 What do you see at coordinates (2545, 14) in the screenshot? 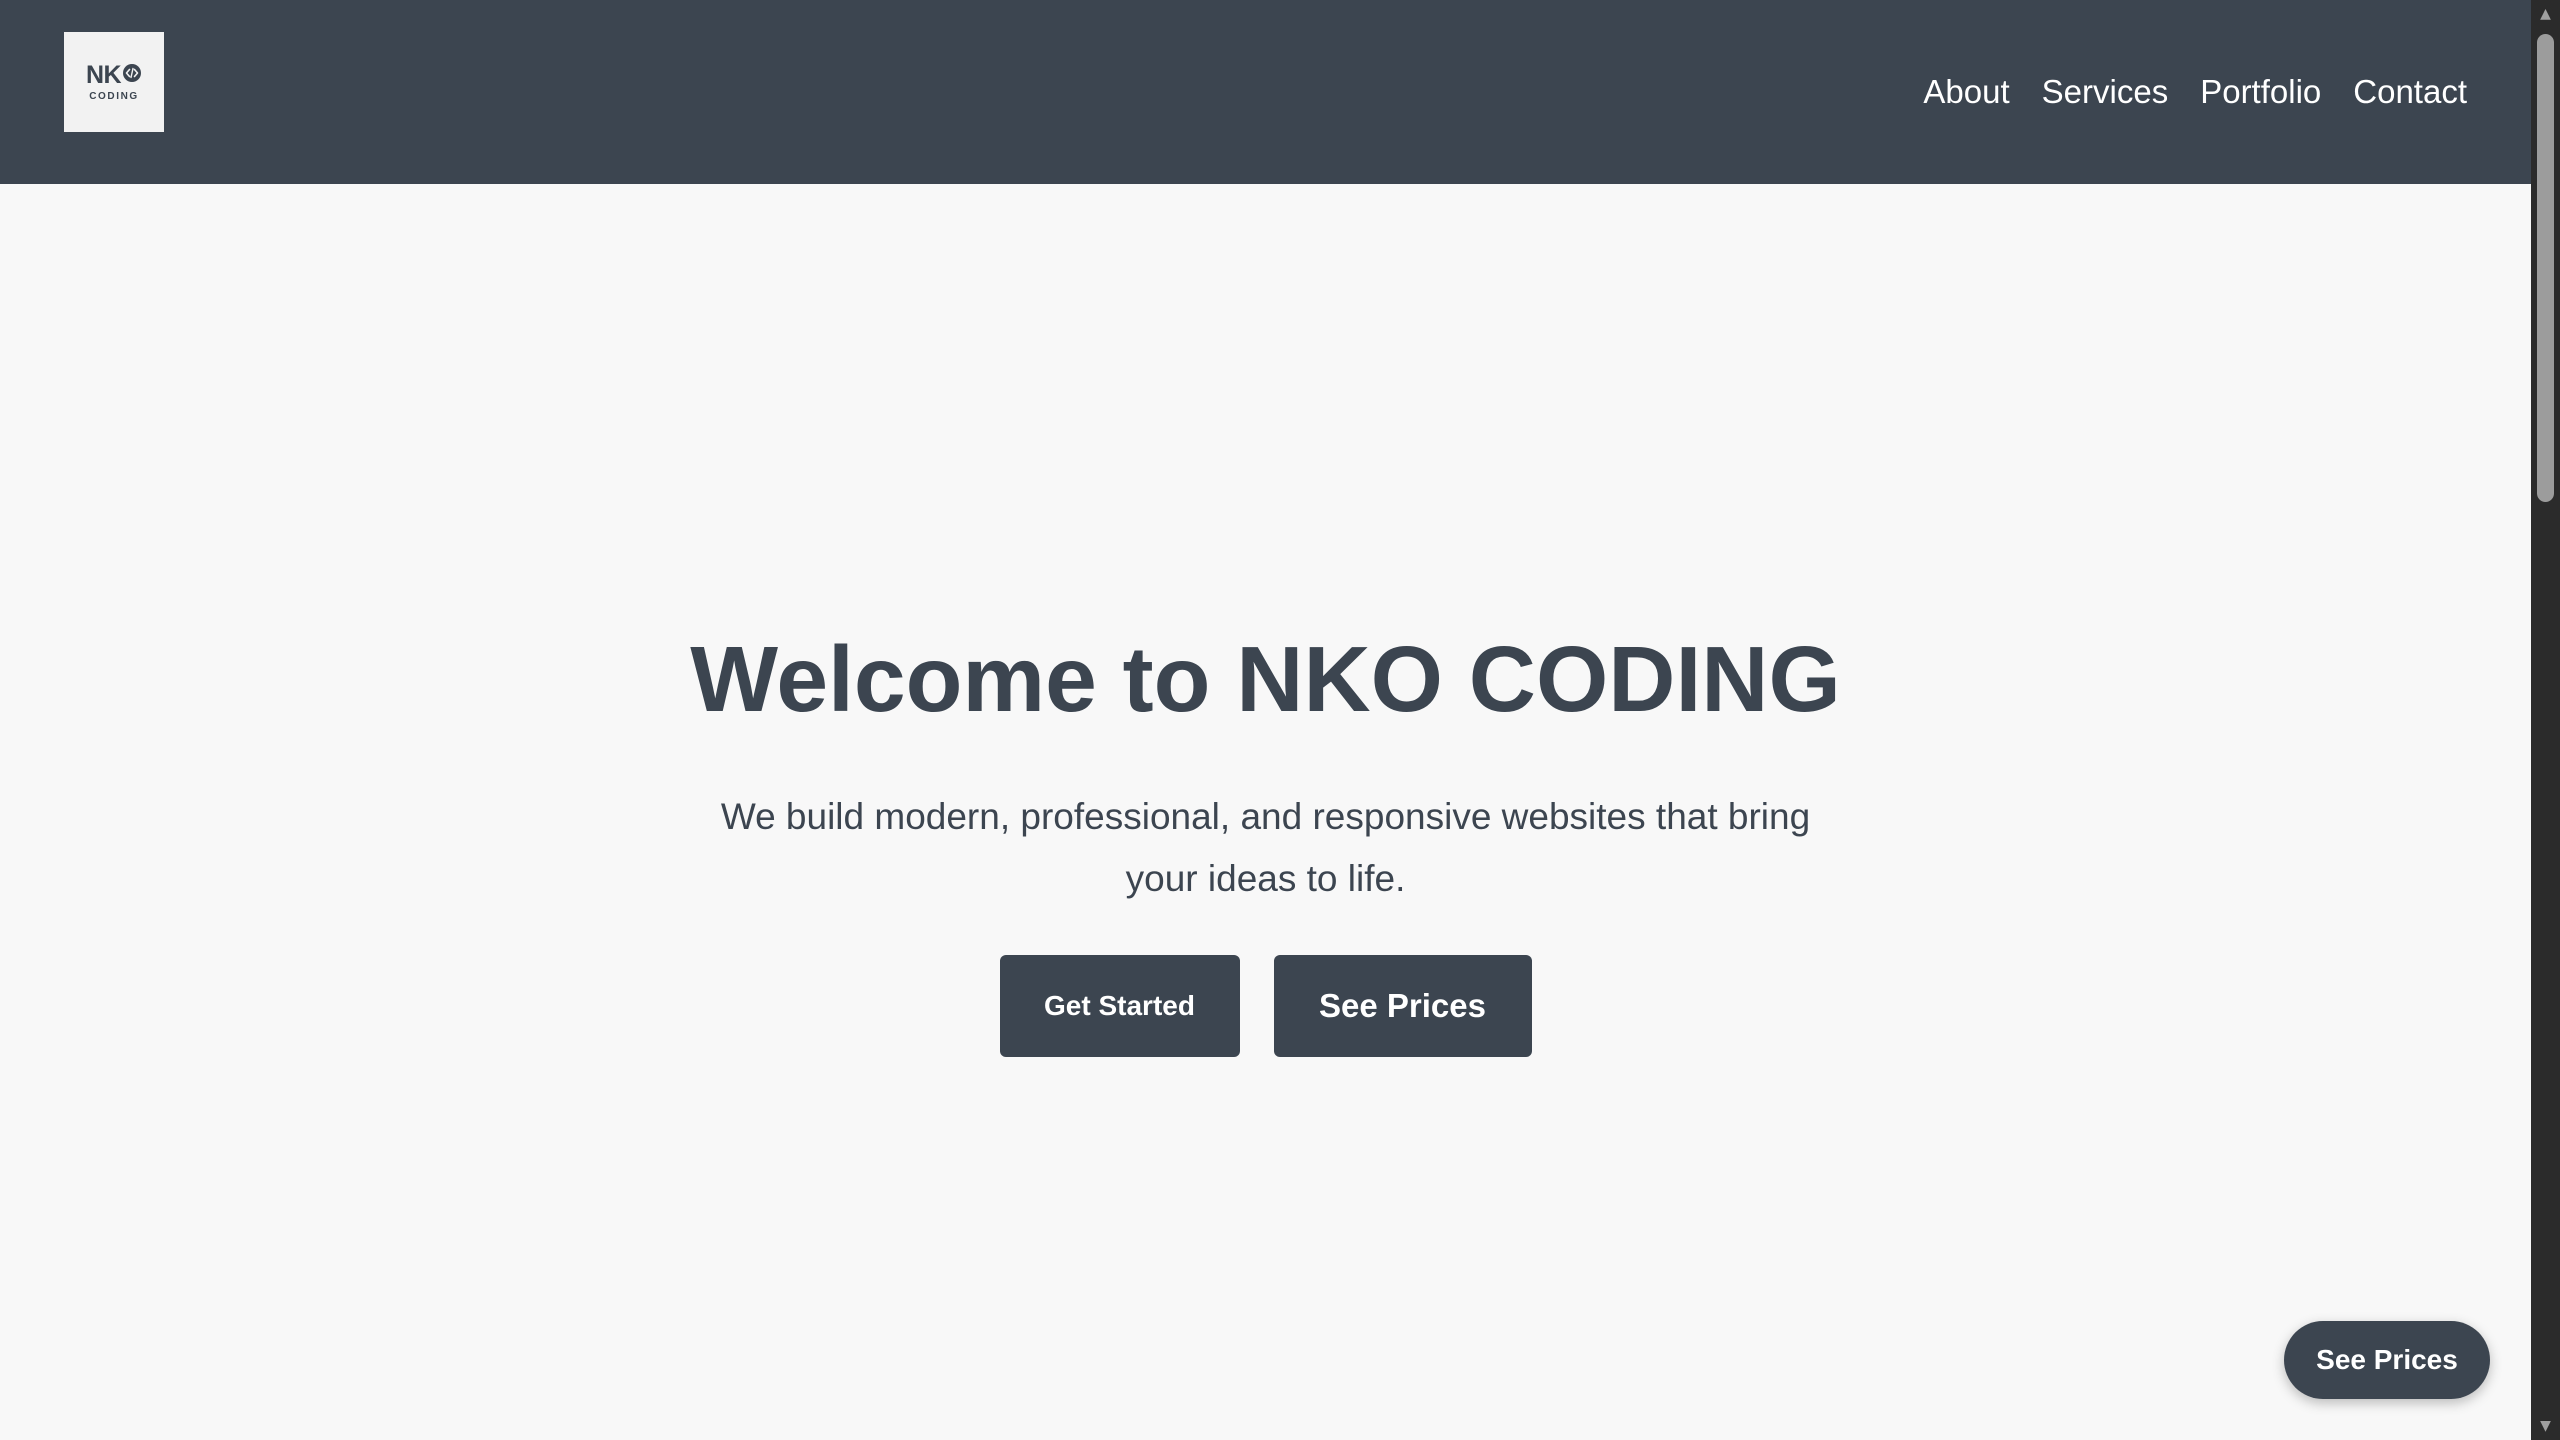
I see `scroll-up-arrow-icon: ▲` at bounding box center [2545, 14].